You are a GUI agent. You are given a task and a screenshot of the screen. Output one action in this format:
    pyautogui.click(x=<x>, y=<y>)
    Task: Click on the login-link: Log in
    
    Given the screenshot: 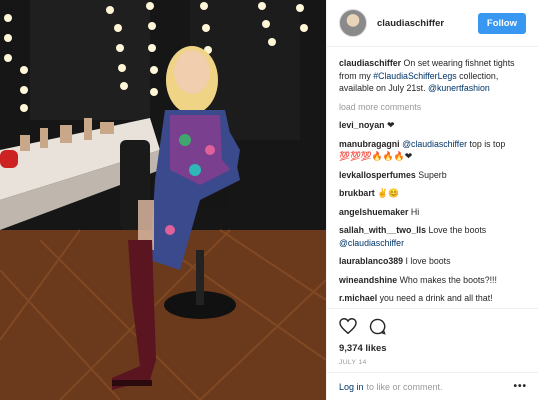 What is the action you would take?
    pyautogui.click(x=351, y=387)
    